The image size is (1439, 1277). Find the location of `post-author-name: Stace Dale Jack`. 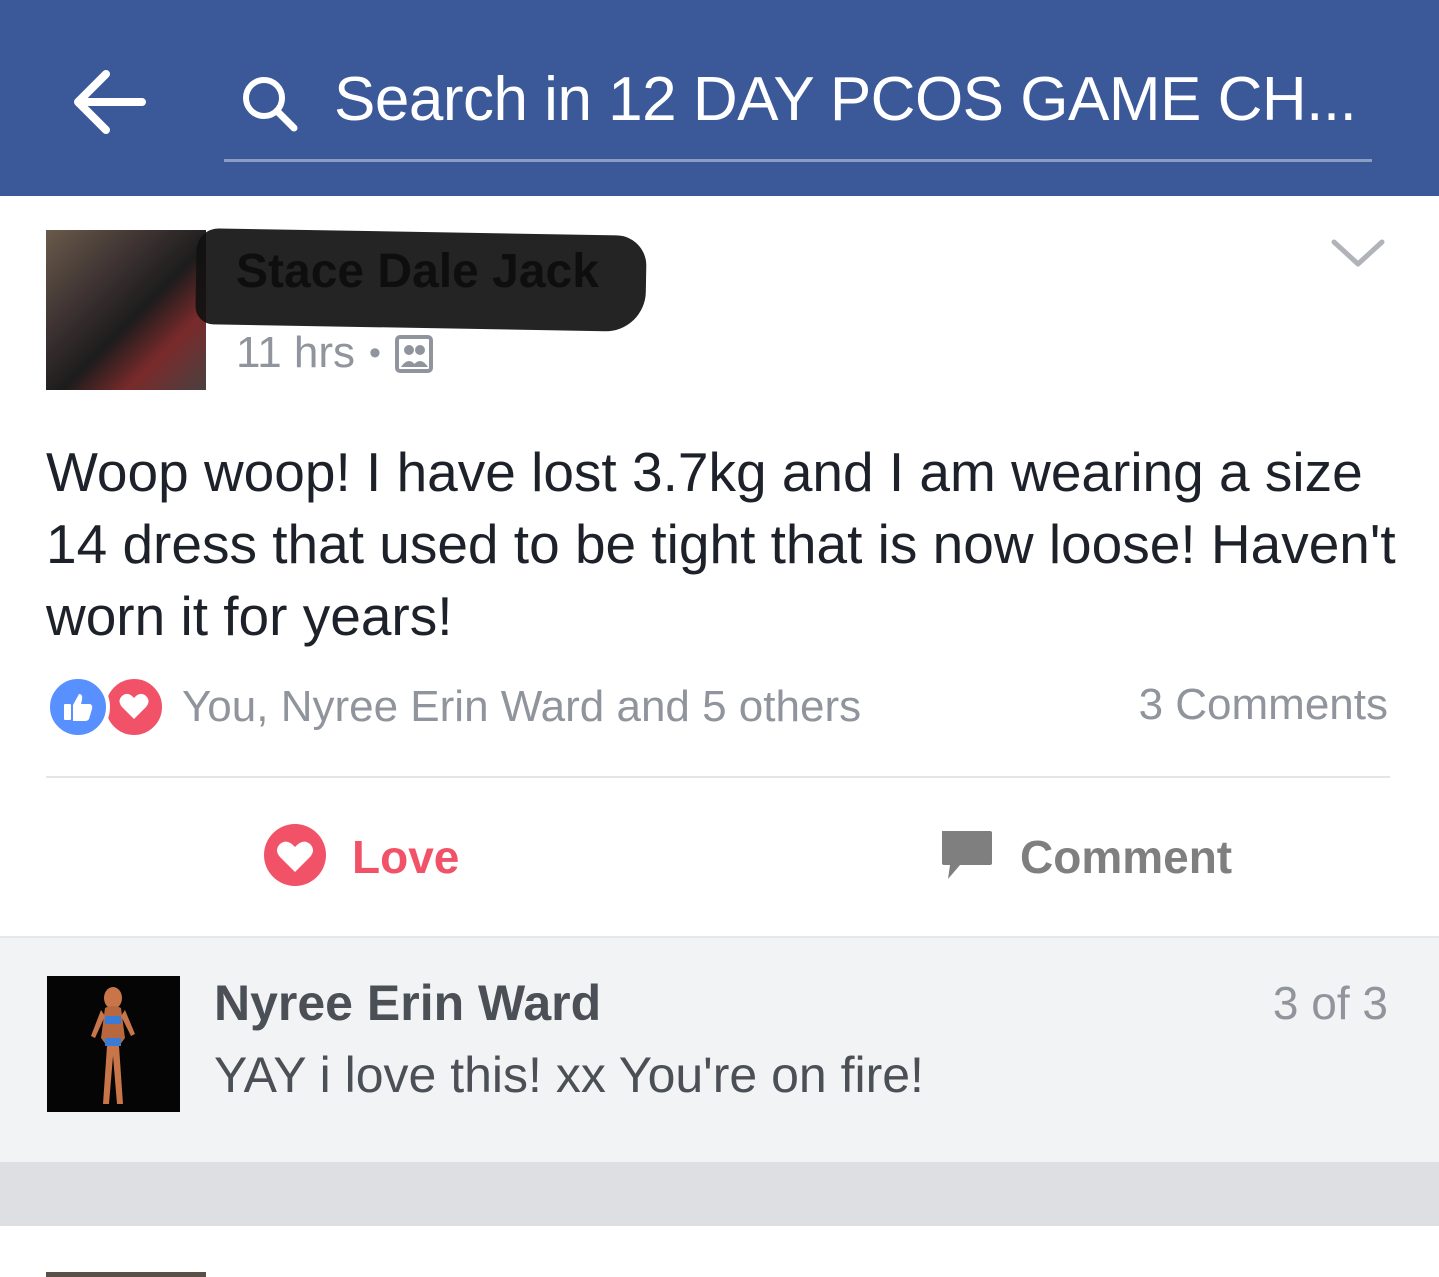

post-author-name: Stace Dale Jack is located at coordinates (417, 271).